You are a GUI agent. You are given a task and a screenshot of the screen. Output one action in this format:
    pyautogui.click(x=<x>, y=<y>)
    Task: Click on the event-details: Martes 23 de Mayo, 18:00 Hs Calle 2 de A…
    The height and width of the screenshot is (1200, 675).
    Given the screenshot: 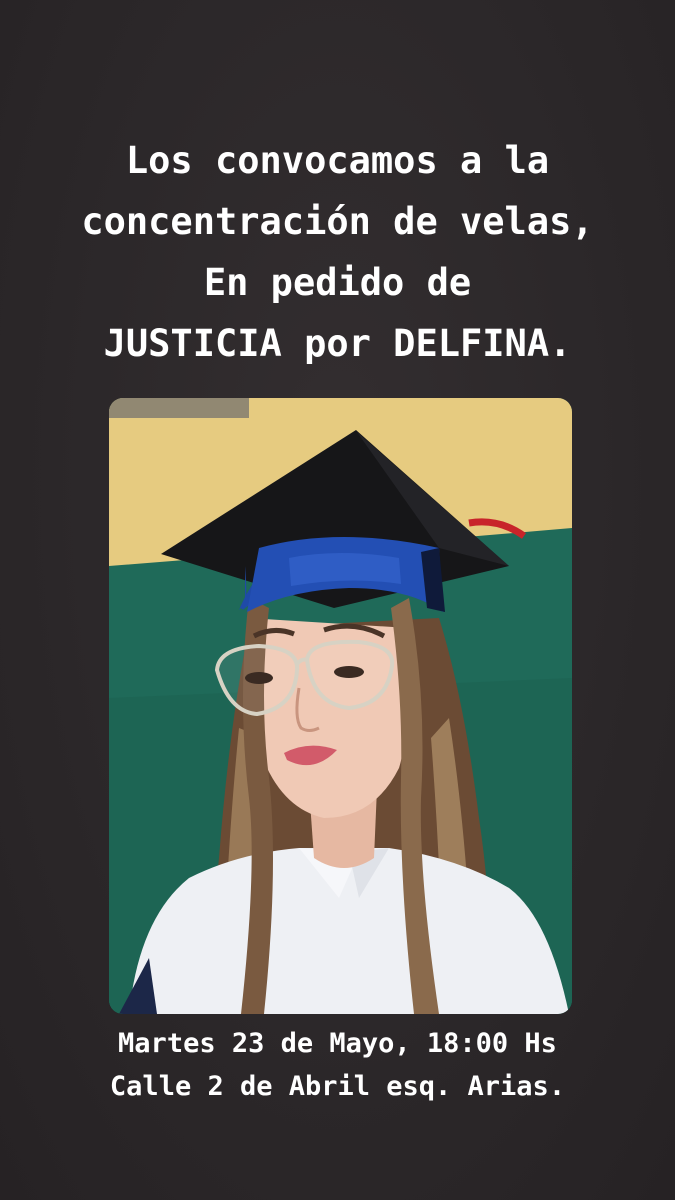 What is the action you would take?
    pyautogui.click(x=337, y=1065)
    